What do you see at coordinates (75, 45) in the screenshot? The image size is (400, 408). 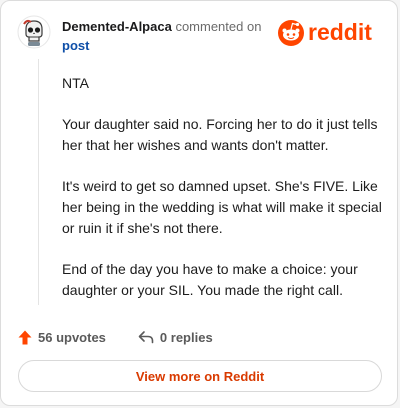 I see `post-link: post` at bounding box center [75, 45].